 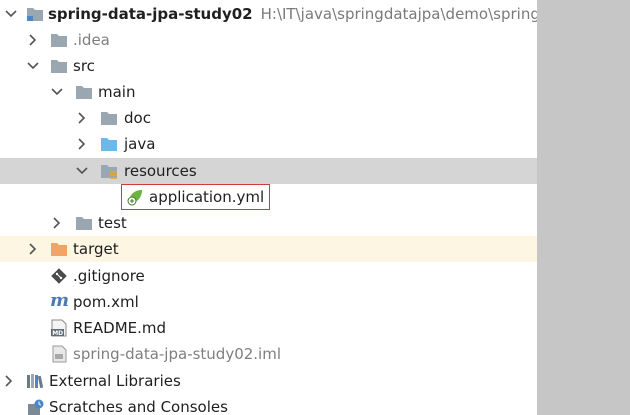 I want to click on tree-row-idea: .idea, so click(x=268, y=40).